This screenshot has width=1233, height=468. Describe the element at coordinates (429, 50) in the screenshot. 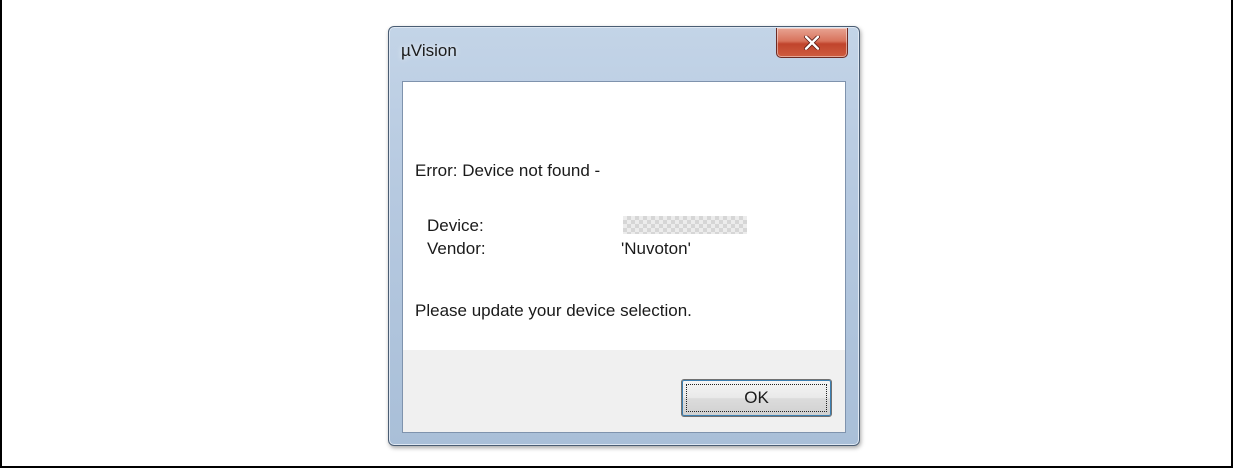

I see `window-title: µVision` at that location.